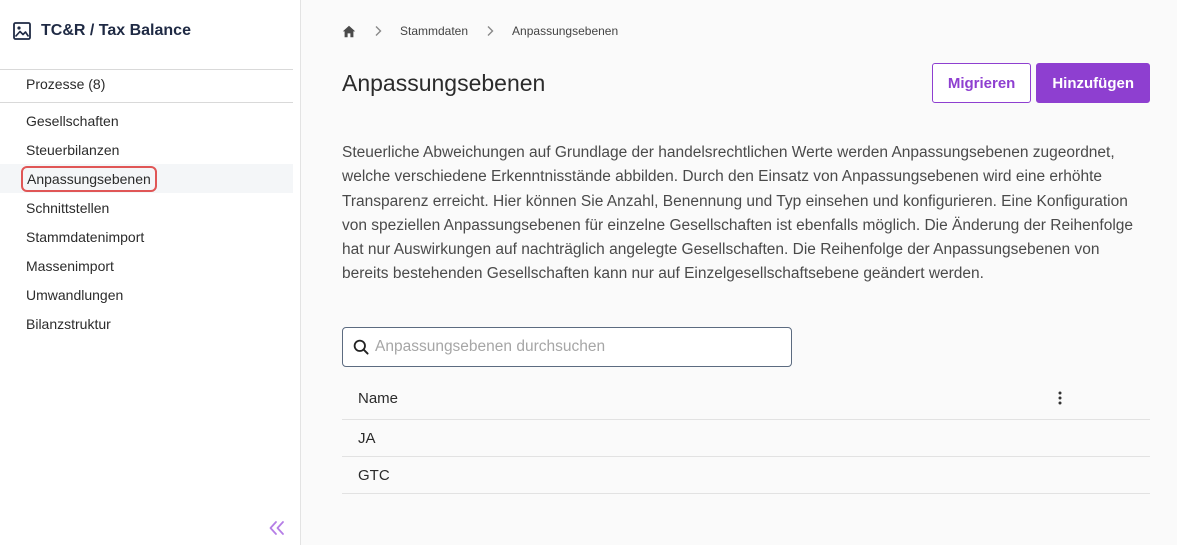 The height and width of the screenshot is (545, 1177). Describe the element at coordinates (374, 475) in the screenshot. I see `table-cell-name: GTC` at that location.